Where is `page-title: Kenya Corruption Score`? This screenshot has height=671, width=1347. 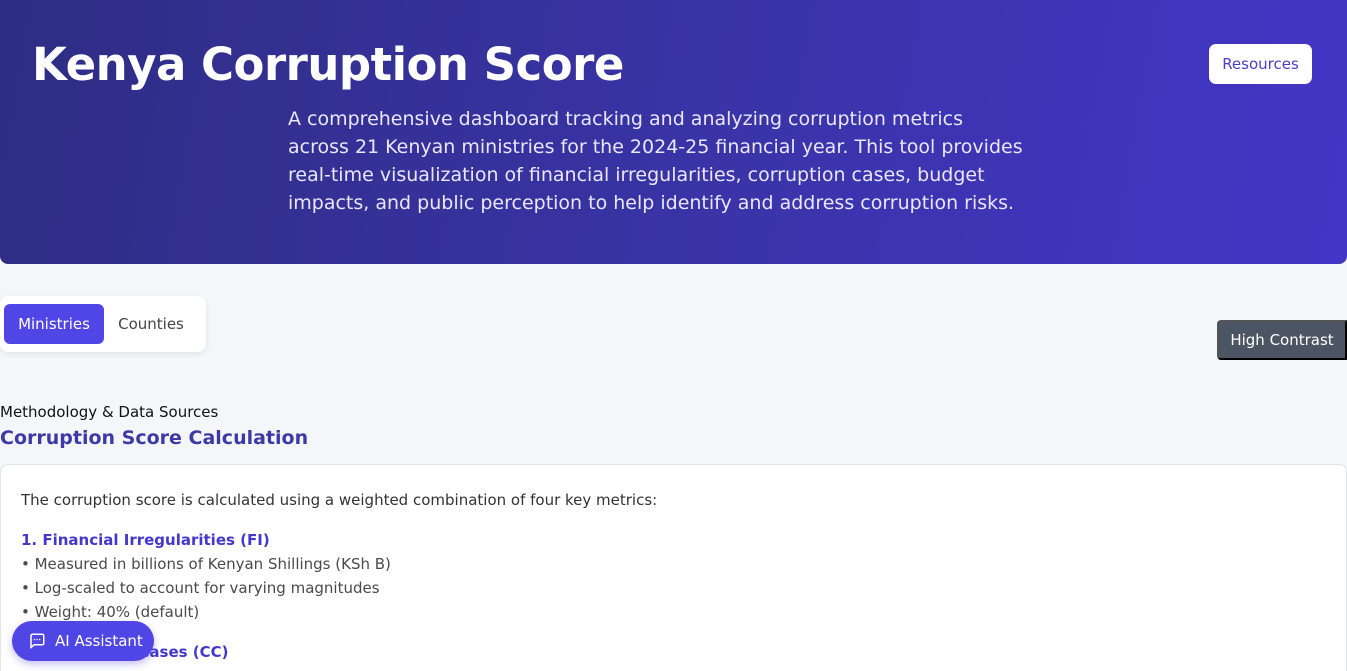 page-title: Kenya Corruption Score is located at coordinates (328, 64).